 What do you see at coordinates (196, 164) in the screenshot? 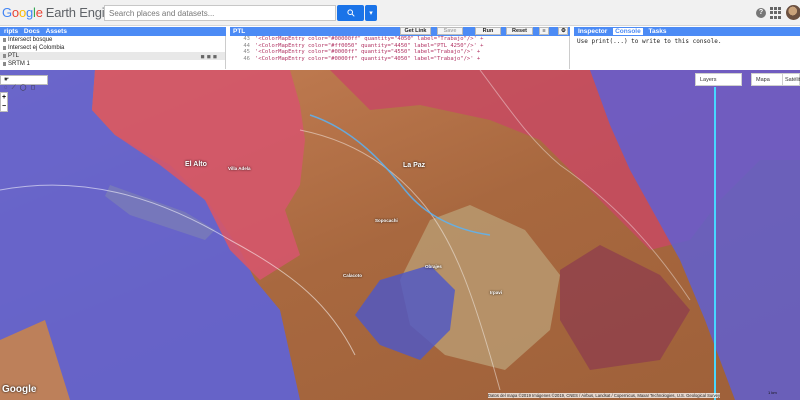
I see `place-label-el-alto: El Alto` at bounding box center [196, 164].